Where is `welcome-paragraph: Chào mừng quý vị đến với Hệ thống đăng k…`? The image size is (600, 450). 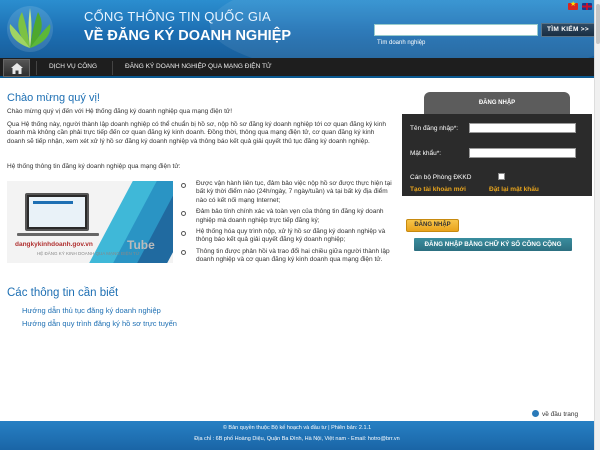
welcome-paragraph: Chào mừng quý vị đến với Hệ thống đăng k… is located at coordinates (120, 111).